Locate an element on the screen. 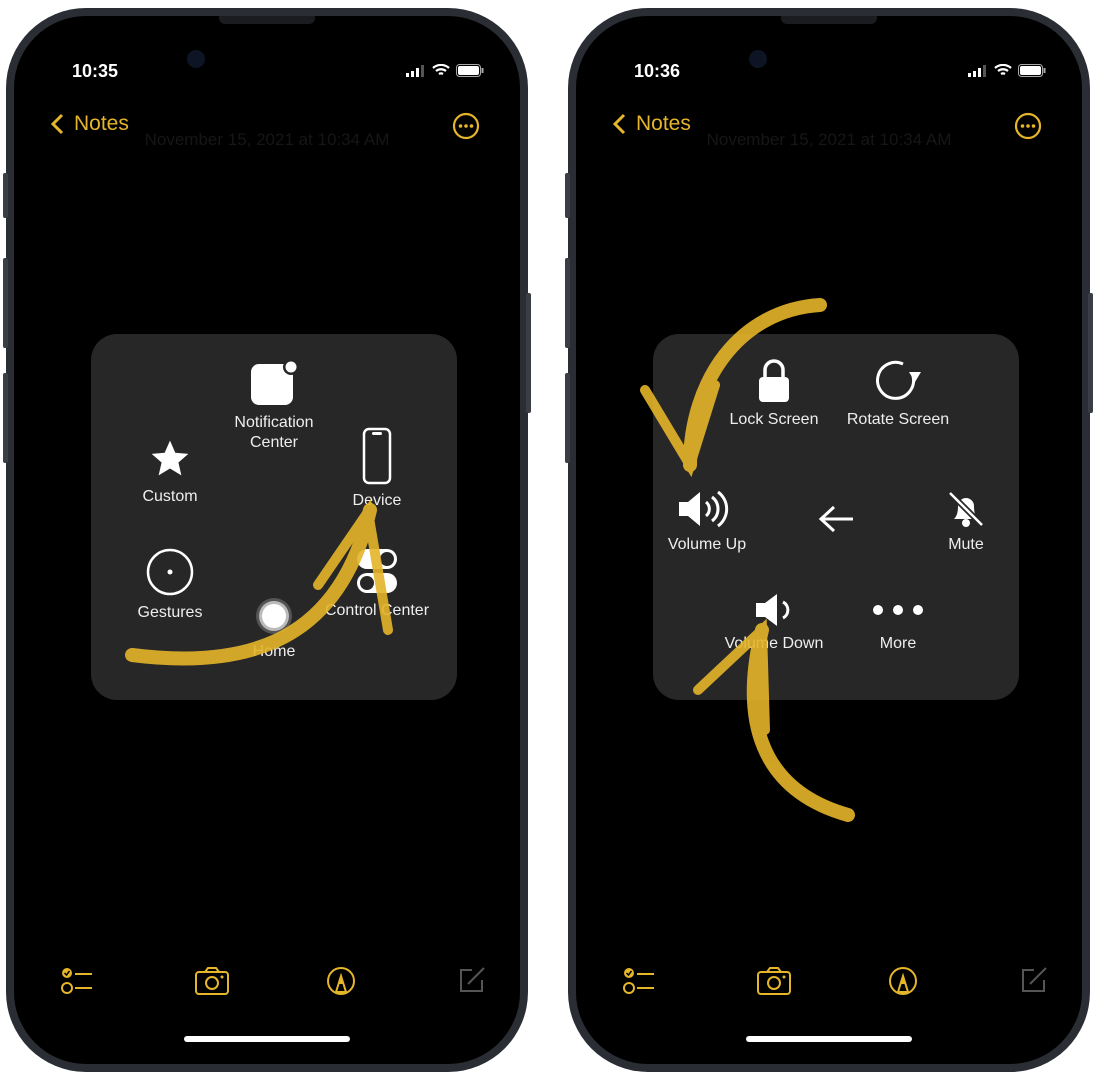  menu-item-volume-down: Volume Down is located at coordinates (774, 623).